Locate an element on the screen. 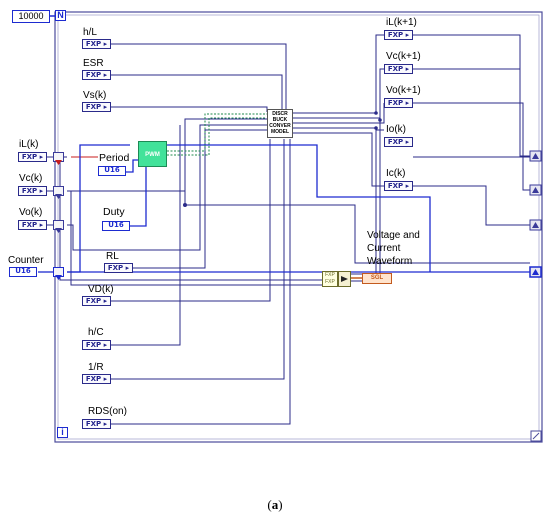 The width and height of the screenshot is (550, 522). arrow-right-icon is located at coordinates (344, 279).